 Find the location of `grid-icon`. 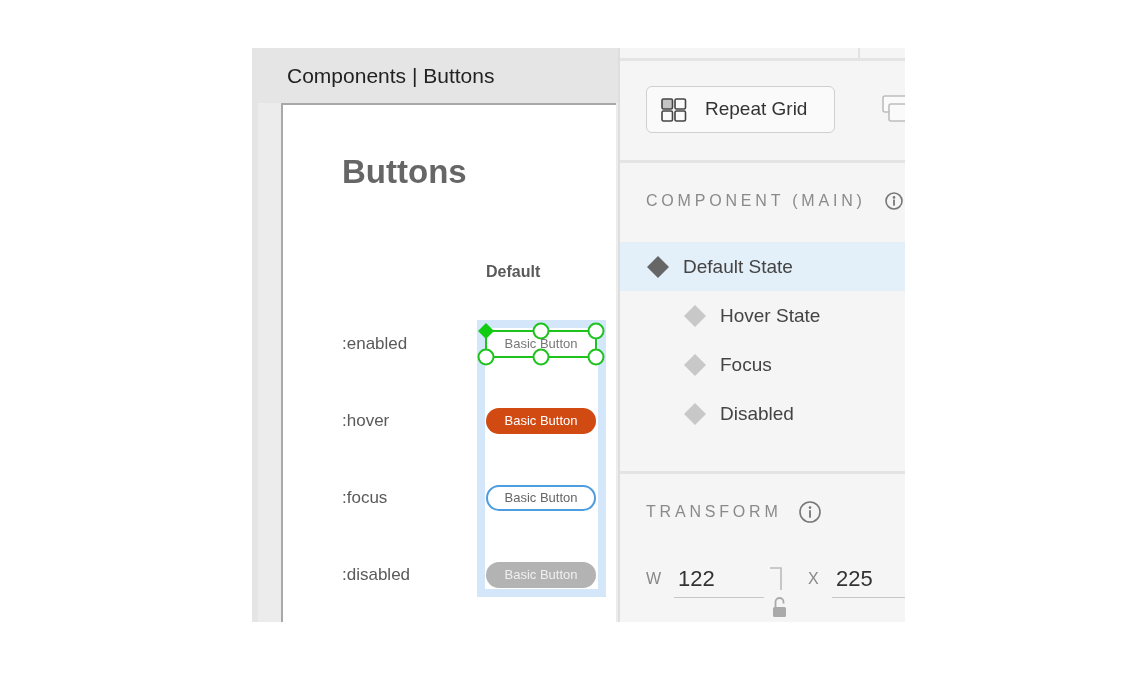

grid-icon is located at coordinates (674, 109).